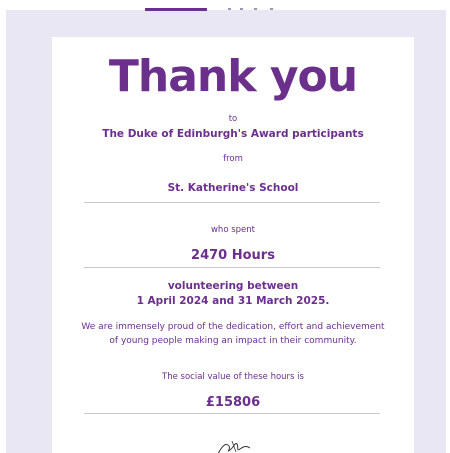 This screenshot has height=453, width=450. What do you see at coordinates (233, 255) in the screenshot?
I see `hours-value: 2470 Hours` at bounding box center [233, 255].